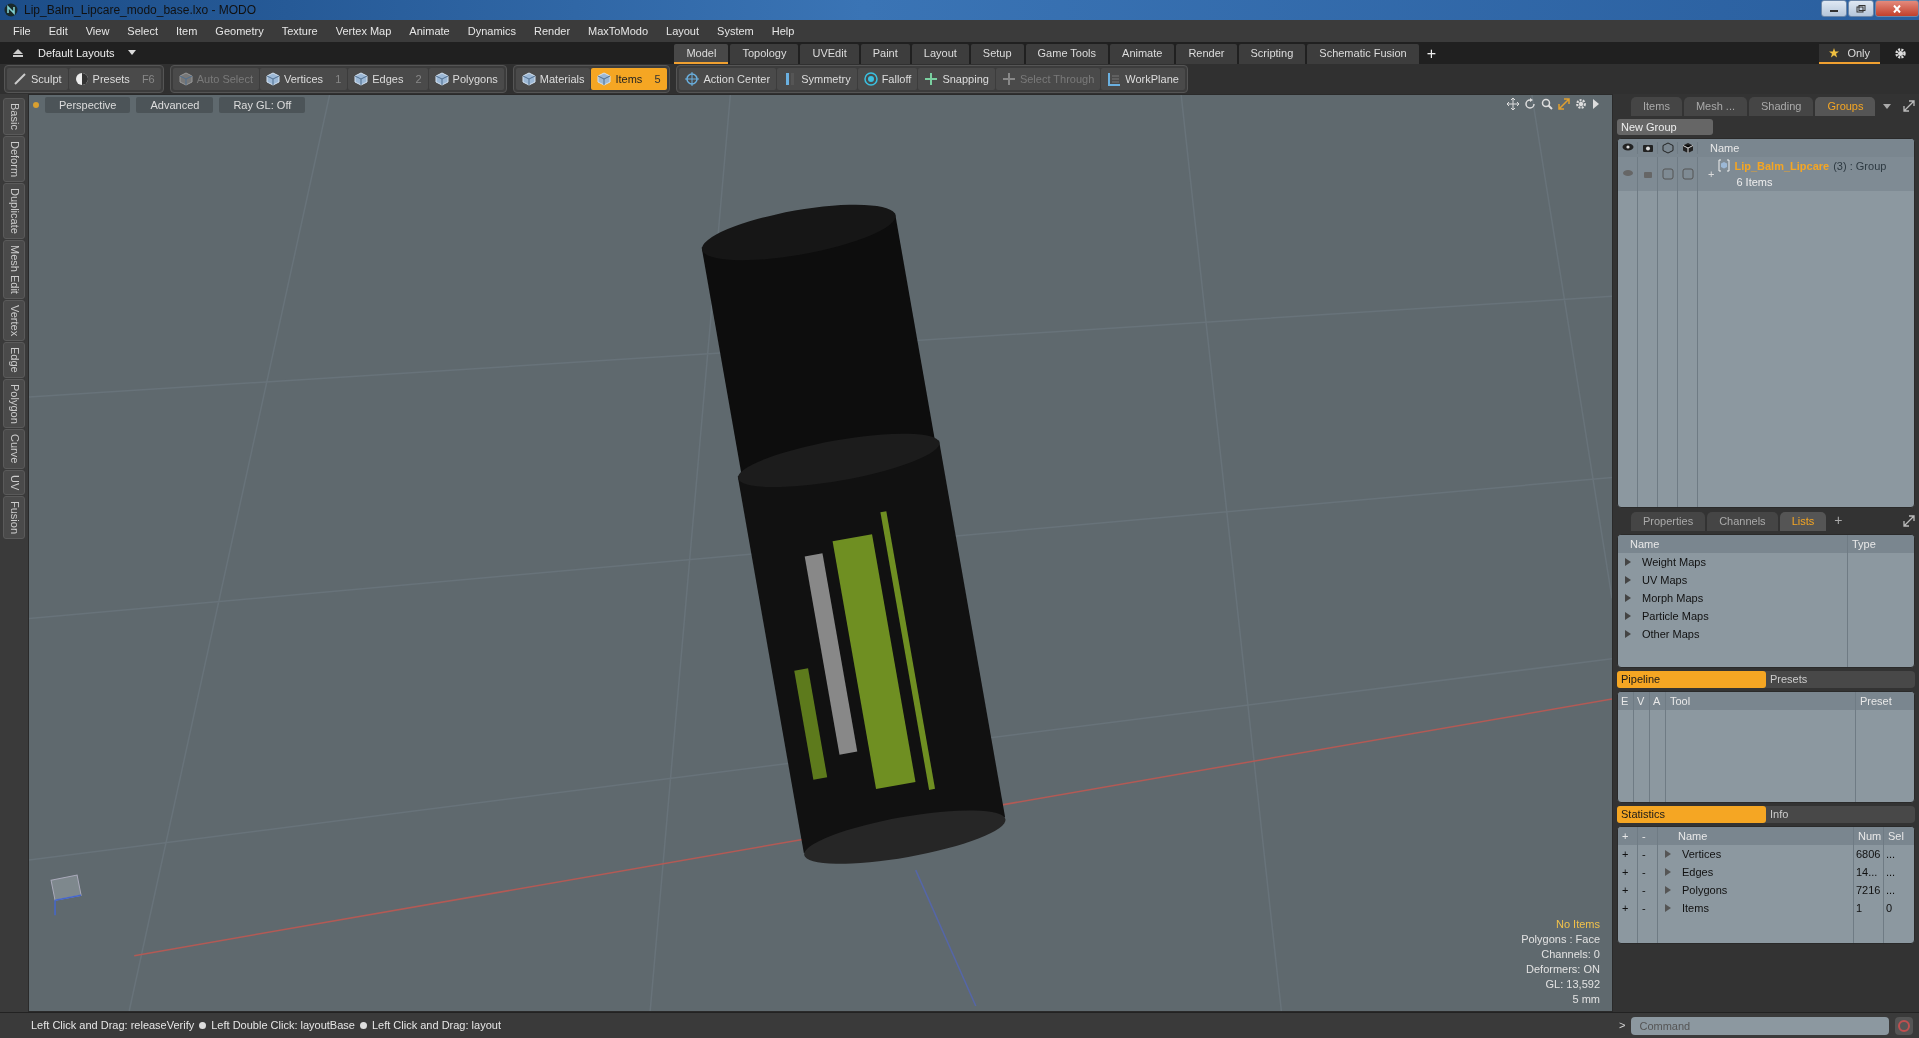 The image size is (1919, 1038). Describe the element at coordinates (14, 403) in the screenshot. I see `side-tab: Polygon` at that location.